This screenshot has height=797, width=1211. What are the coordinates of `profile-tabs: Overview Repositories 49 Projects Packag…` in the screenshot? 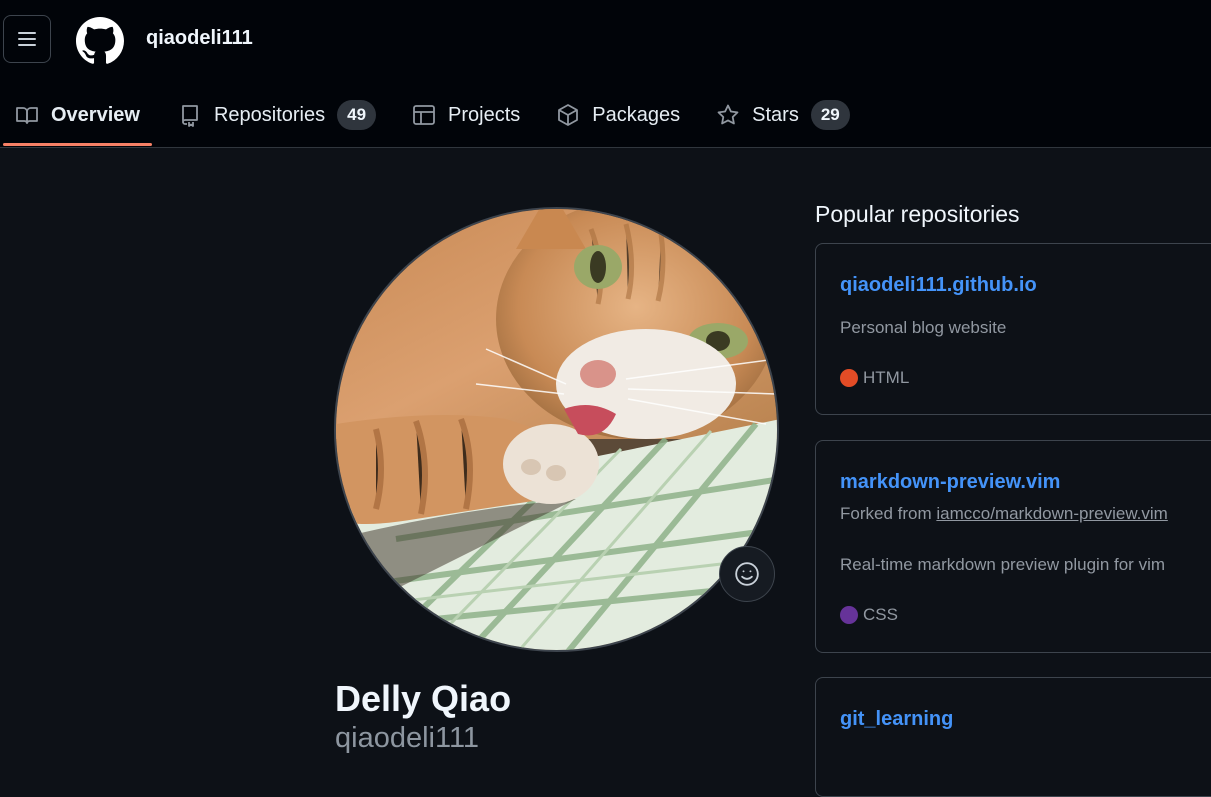 It's located at (431, 115).